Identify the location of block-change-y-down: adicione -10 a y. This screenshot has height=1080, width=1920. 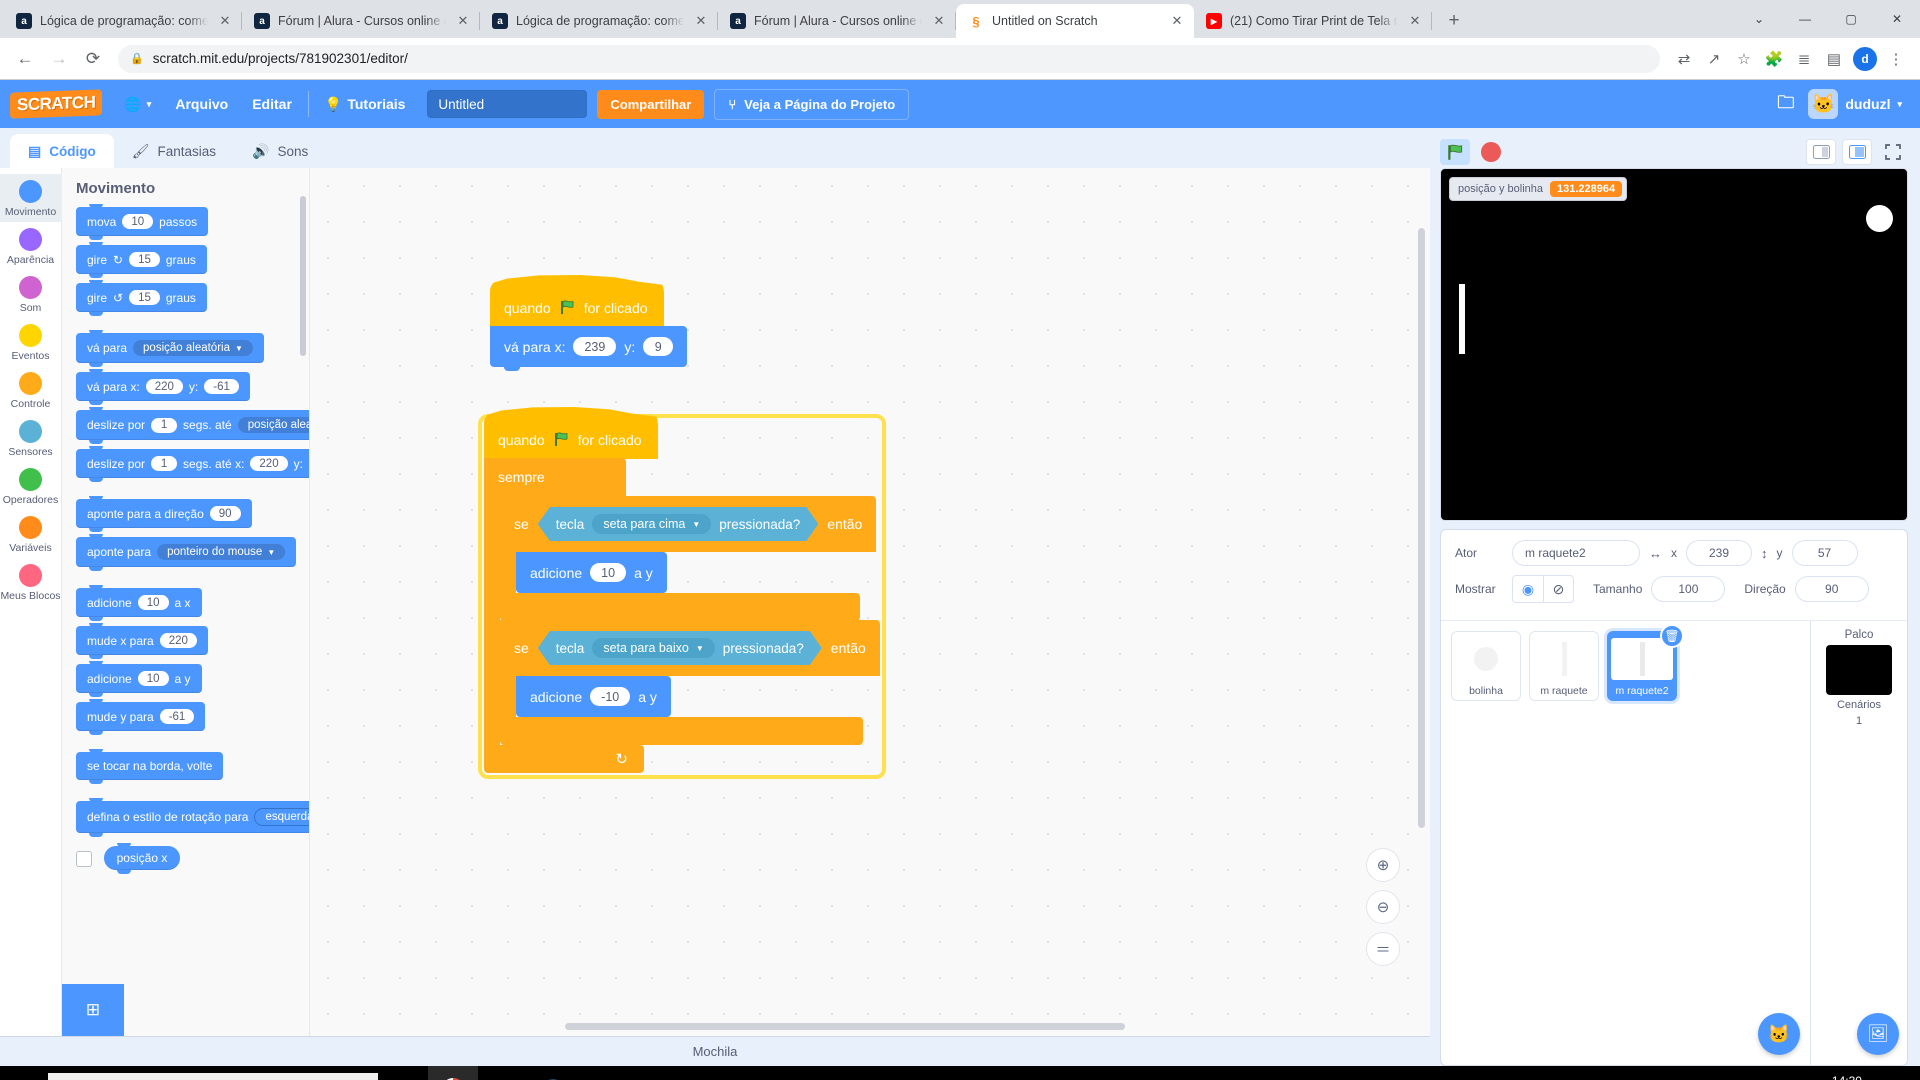
(593, 698).